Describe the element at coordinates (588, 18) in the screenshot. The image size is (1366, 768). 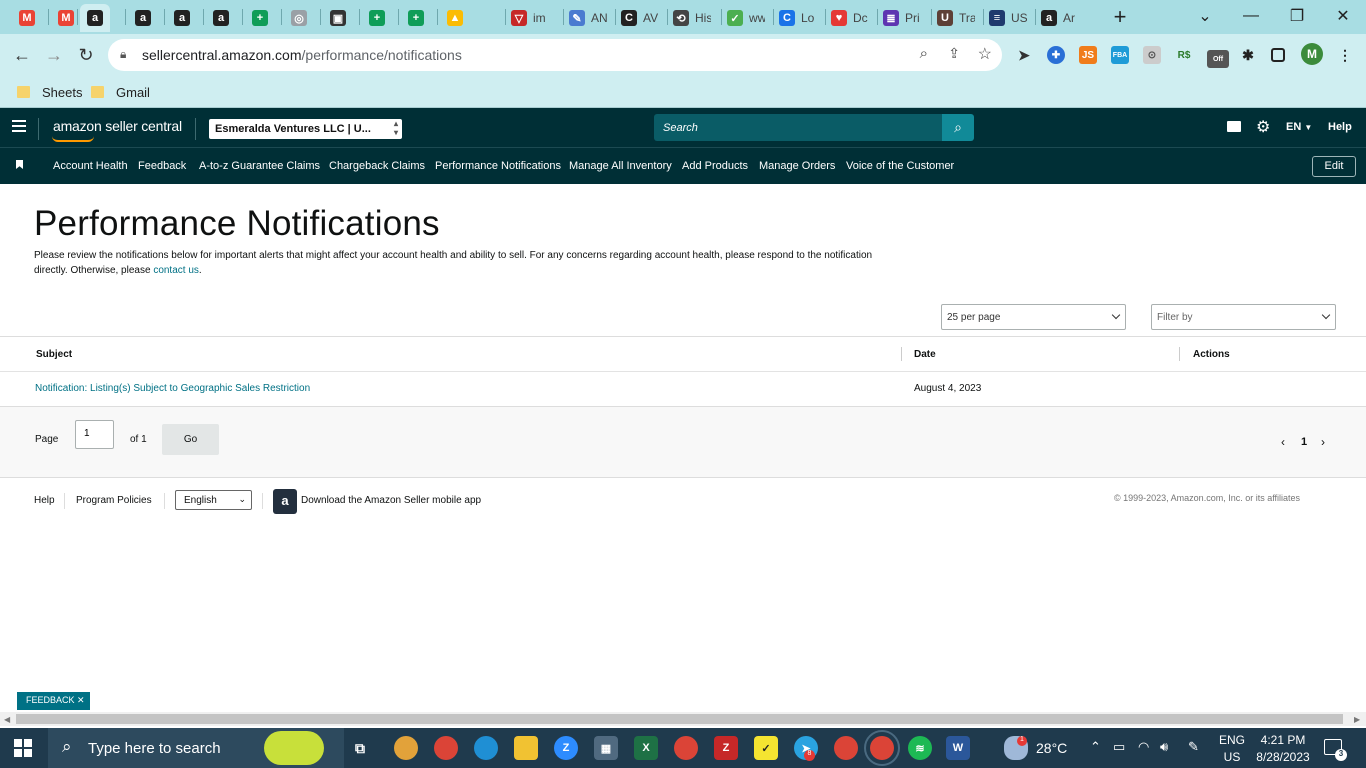
I see `browser-tab: ✎ AN` at that location.